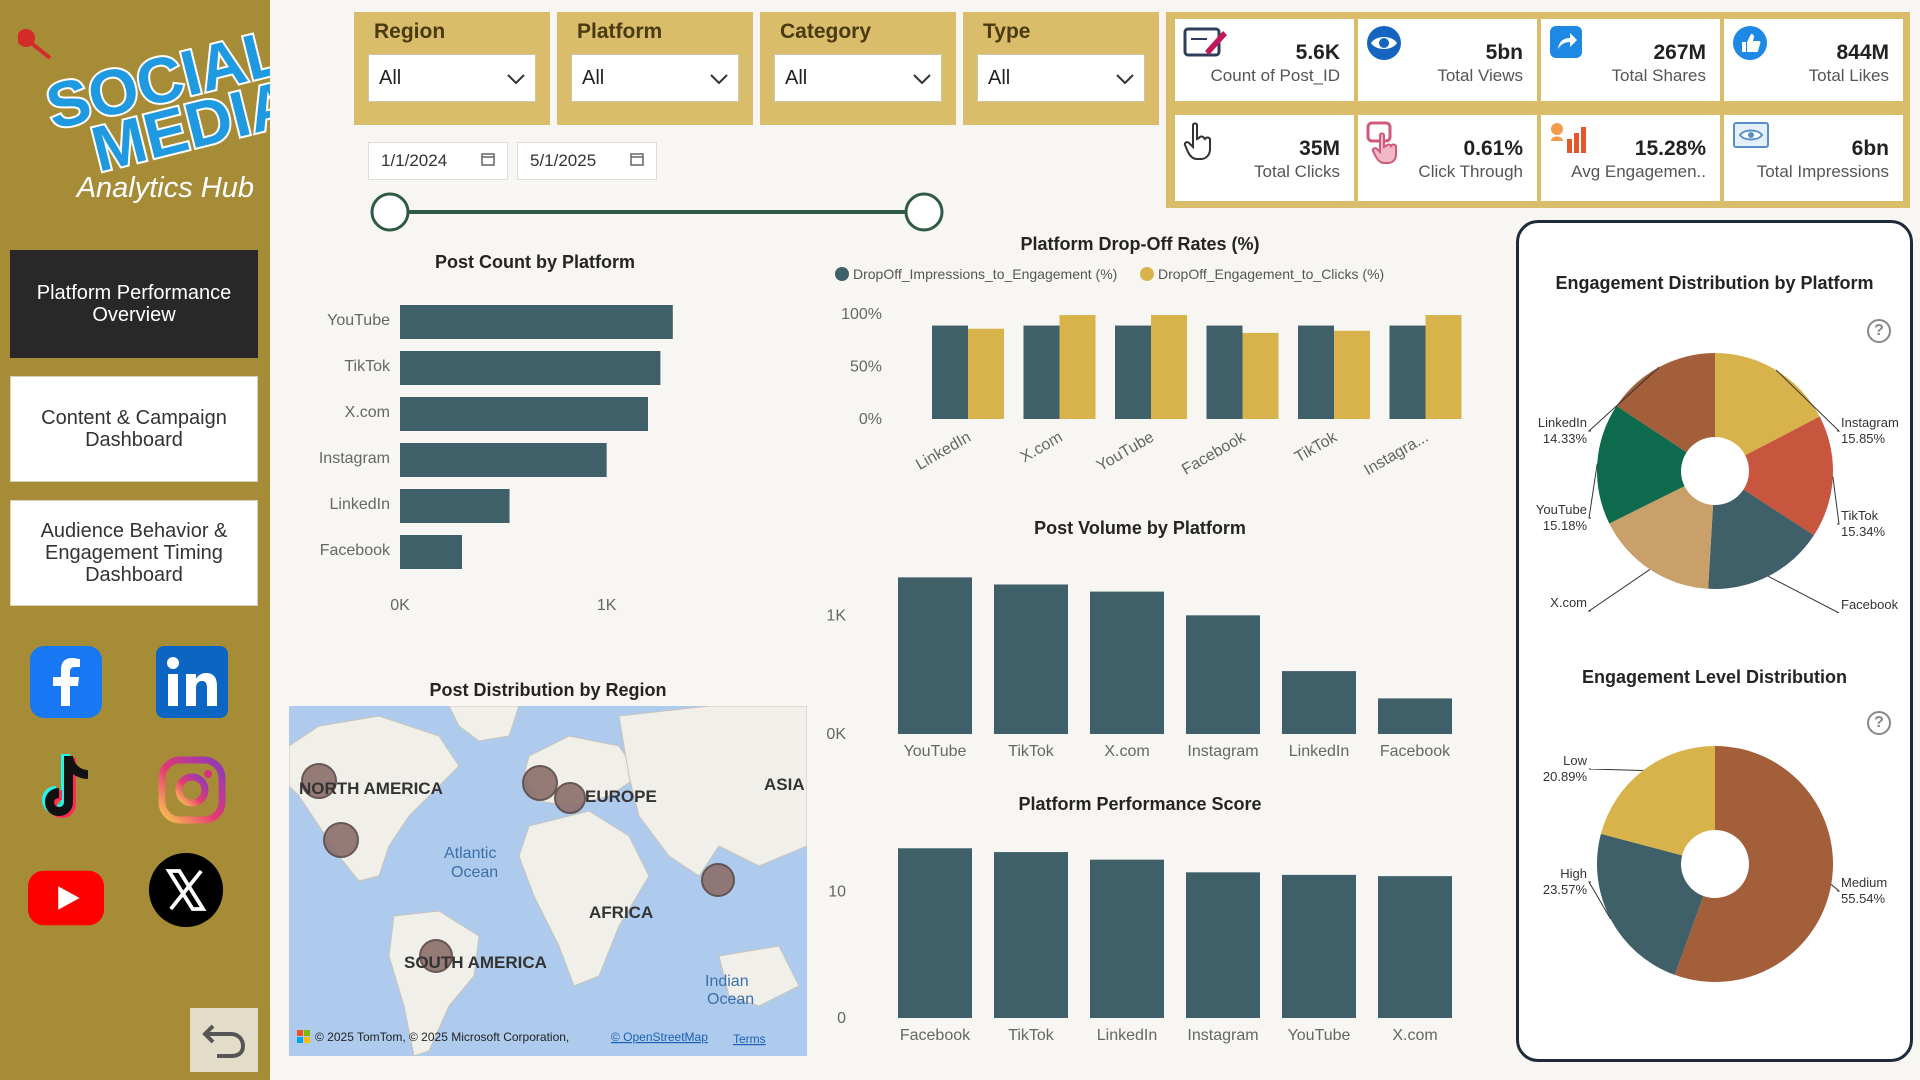 The height and width of the screenshot is (1080, 1920). What do you see at coordinates (165, 188) in the screenshot?
I see `app-subtitle: Analytics Hub` at bounding box center [165, 188].